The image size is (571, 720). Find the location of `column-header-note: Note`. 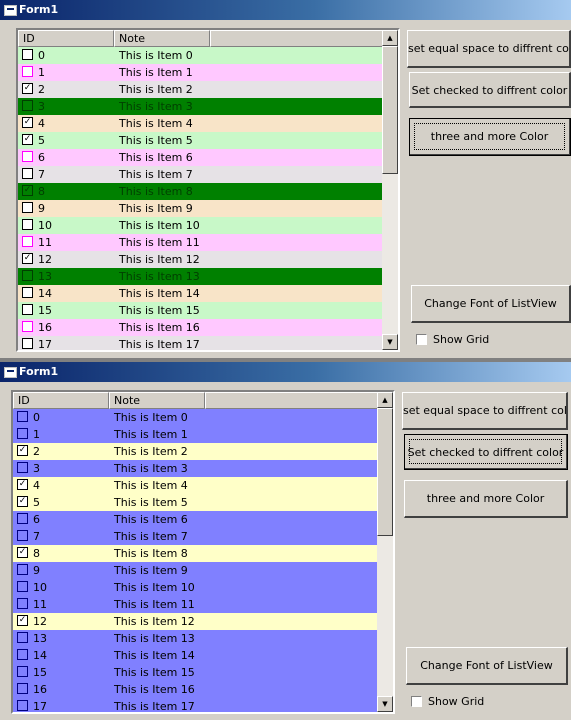

column-header-note: Note is located at coordinates (157, 400).